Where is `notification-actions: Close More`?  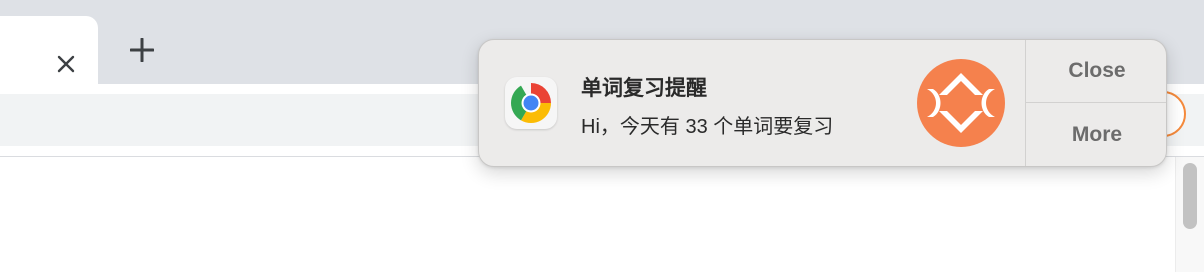
notification-actions: Close More is located at coordinates (1095, 103).